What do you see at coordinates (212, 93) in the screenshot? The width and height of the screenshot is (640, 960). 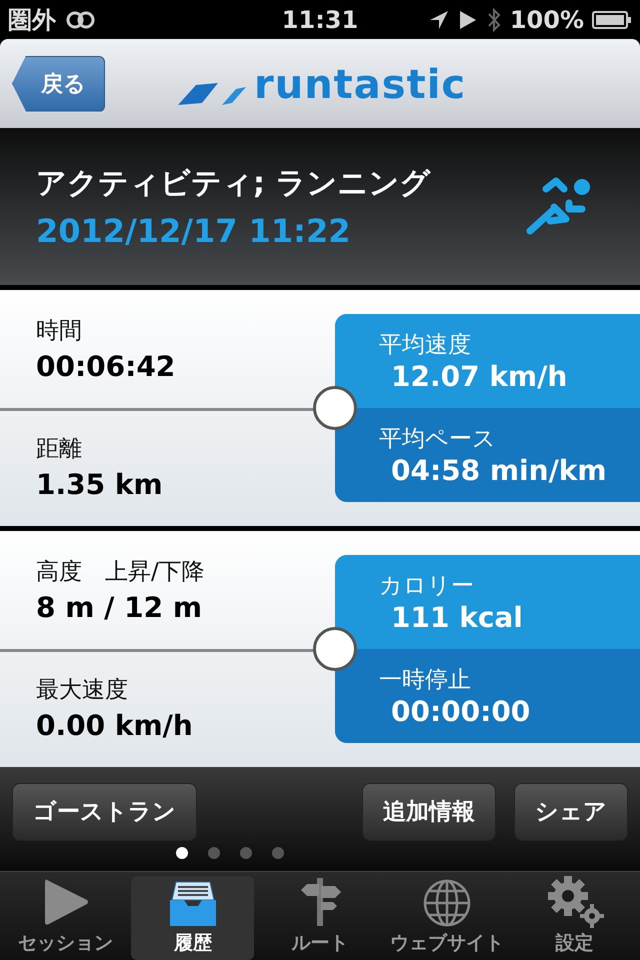 I see `swoosh-icon` at bounding box center [212, 93].